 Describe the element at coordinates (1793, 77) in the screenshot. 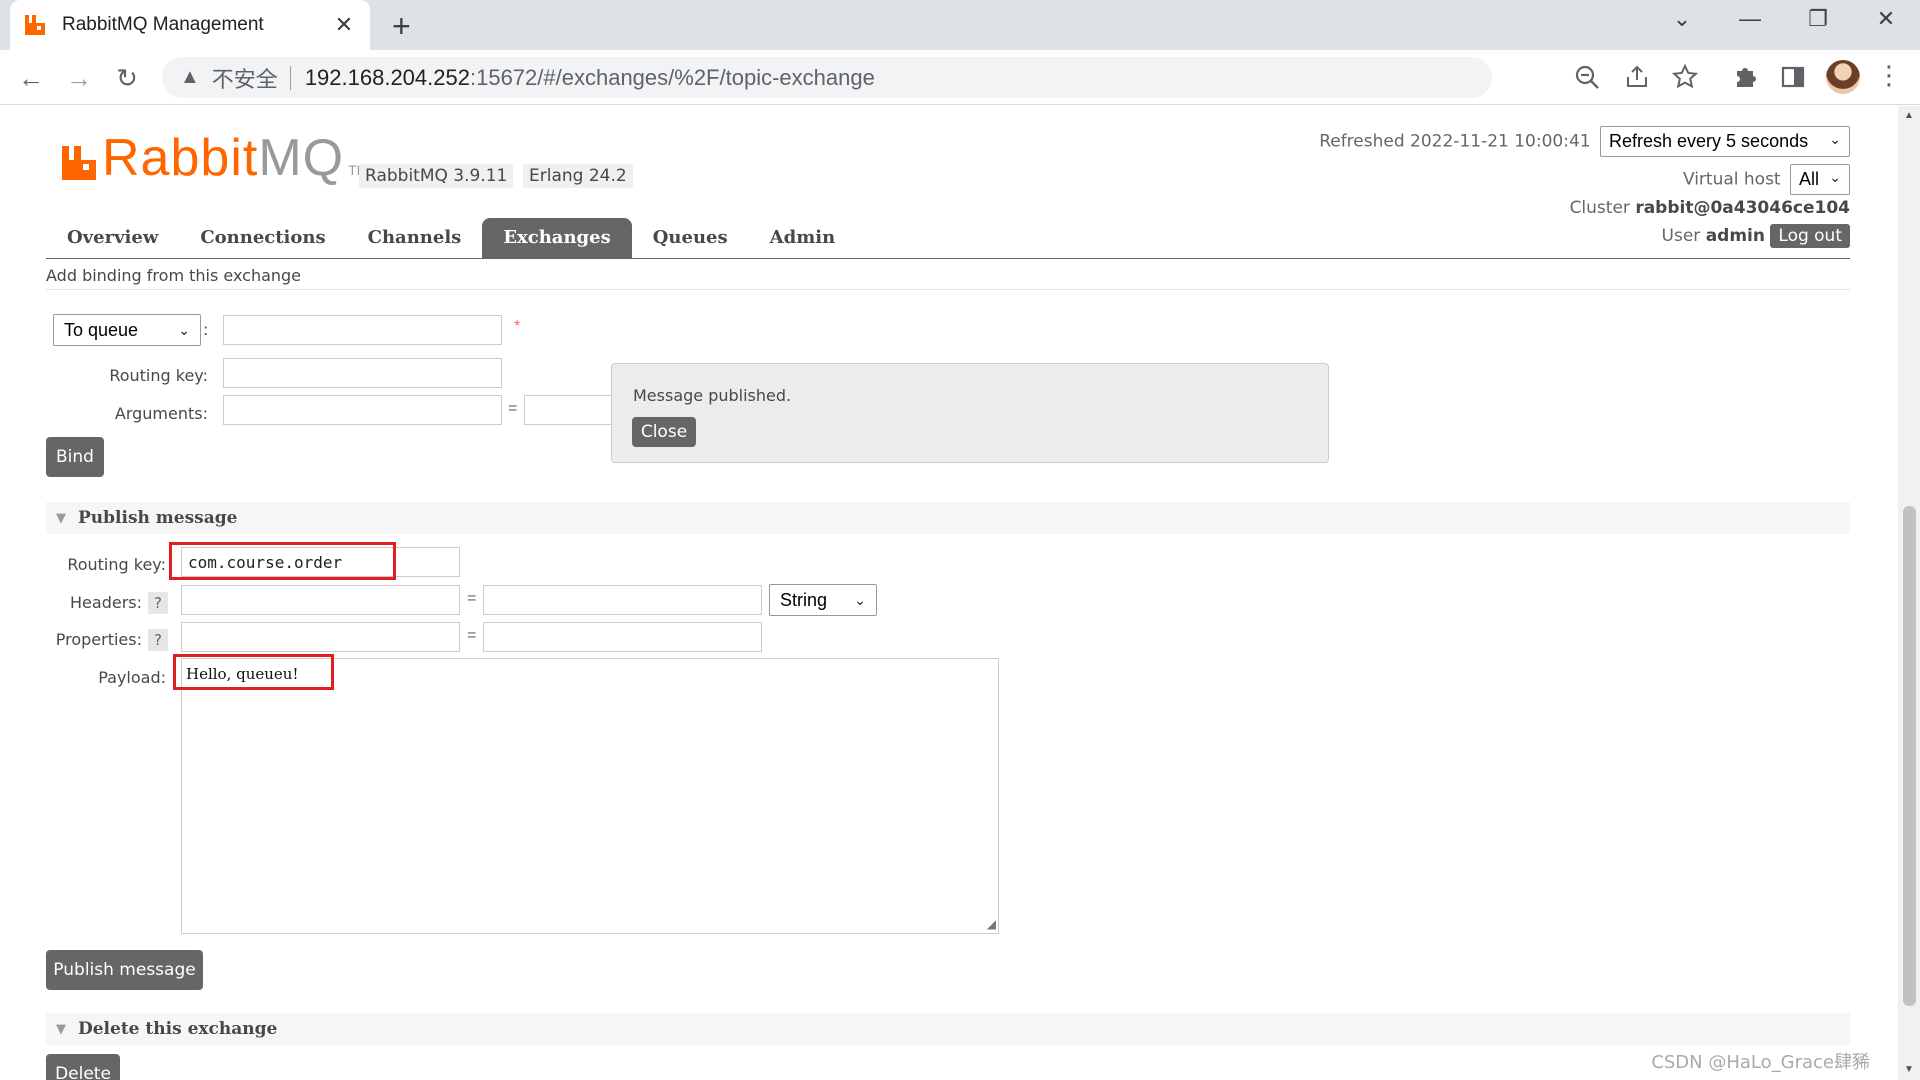

I see `sidepanel-icon` at that location.